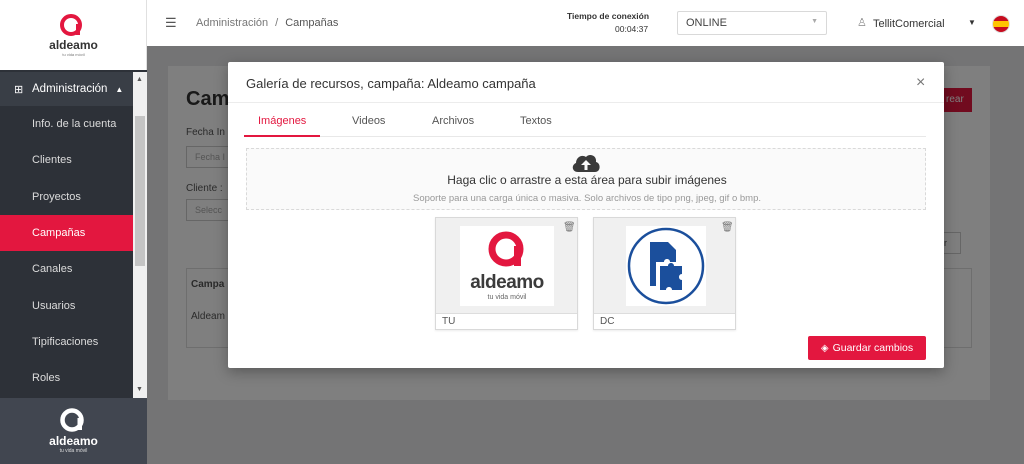 The width and height of the screenshot is (1024, 464). I want to click on sidebar-footer-logo-tagline: tu vida móvil, so click(73, 451).